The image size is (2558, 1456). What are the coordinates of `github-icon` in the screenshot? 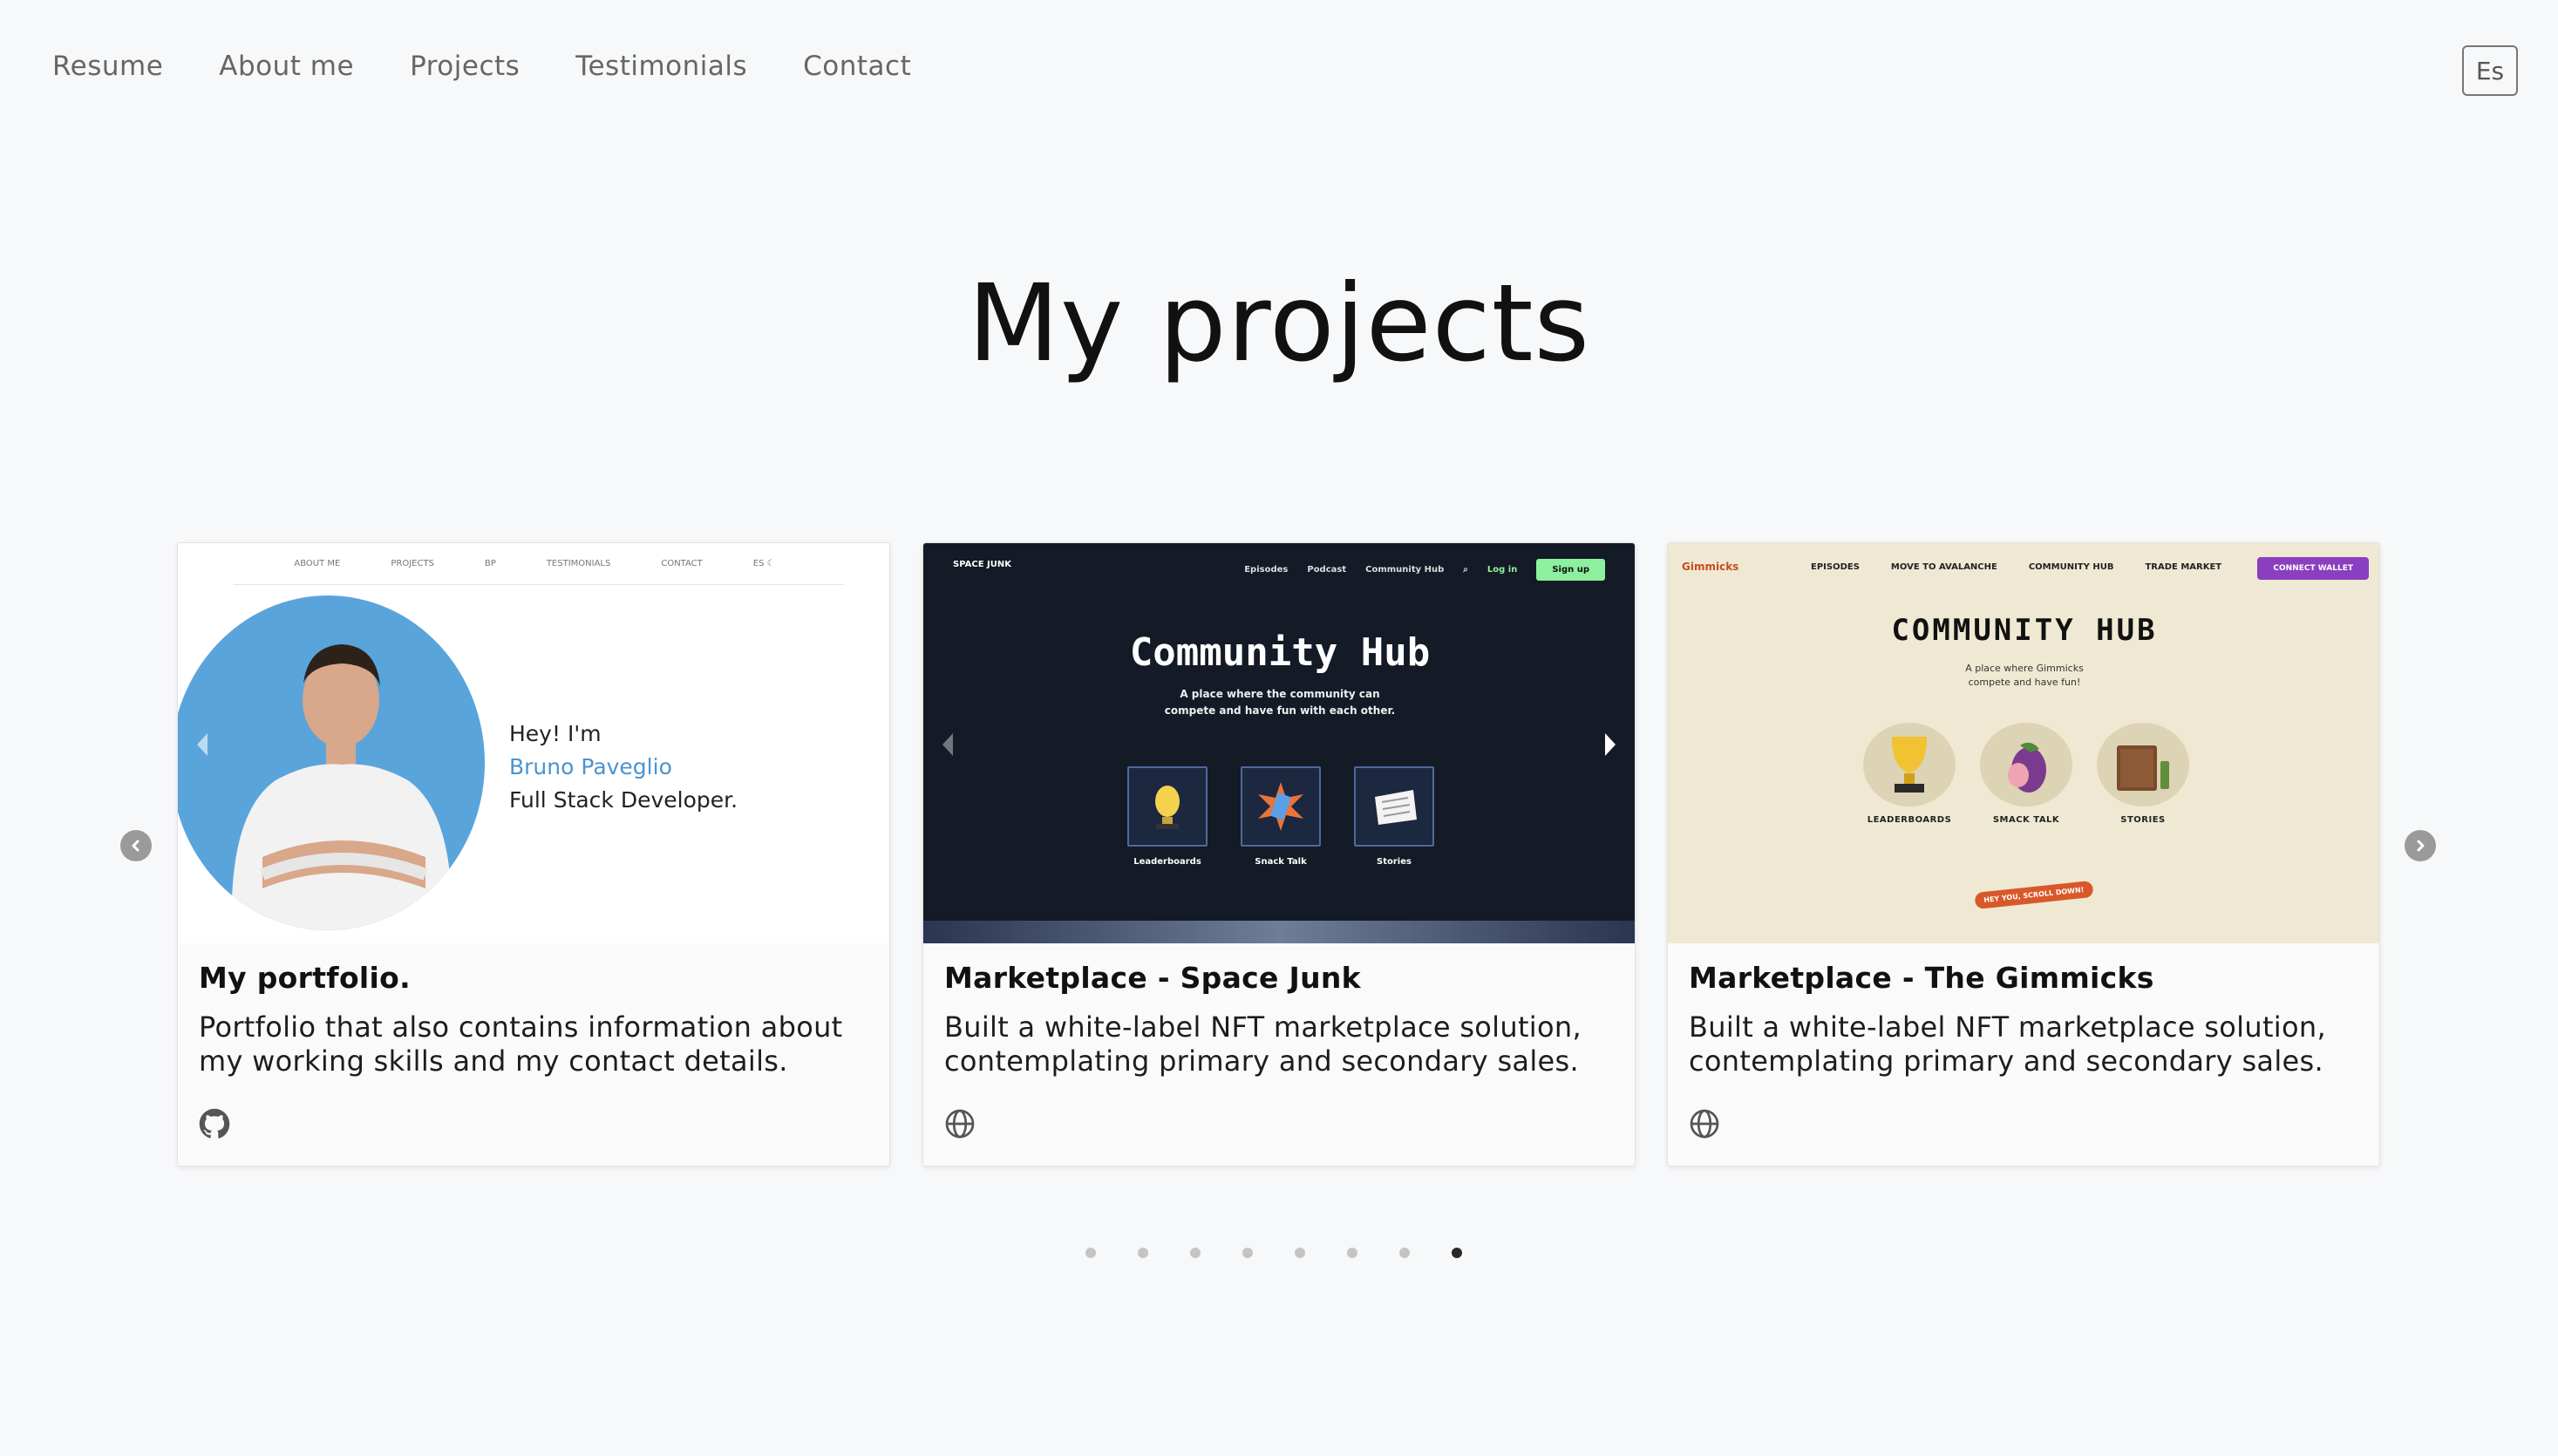 It's located at (214, 1124).